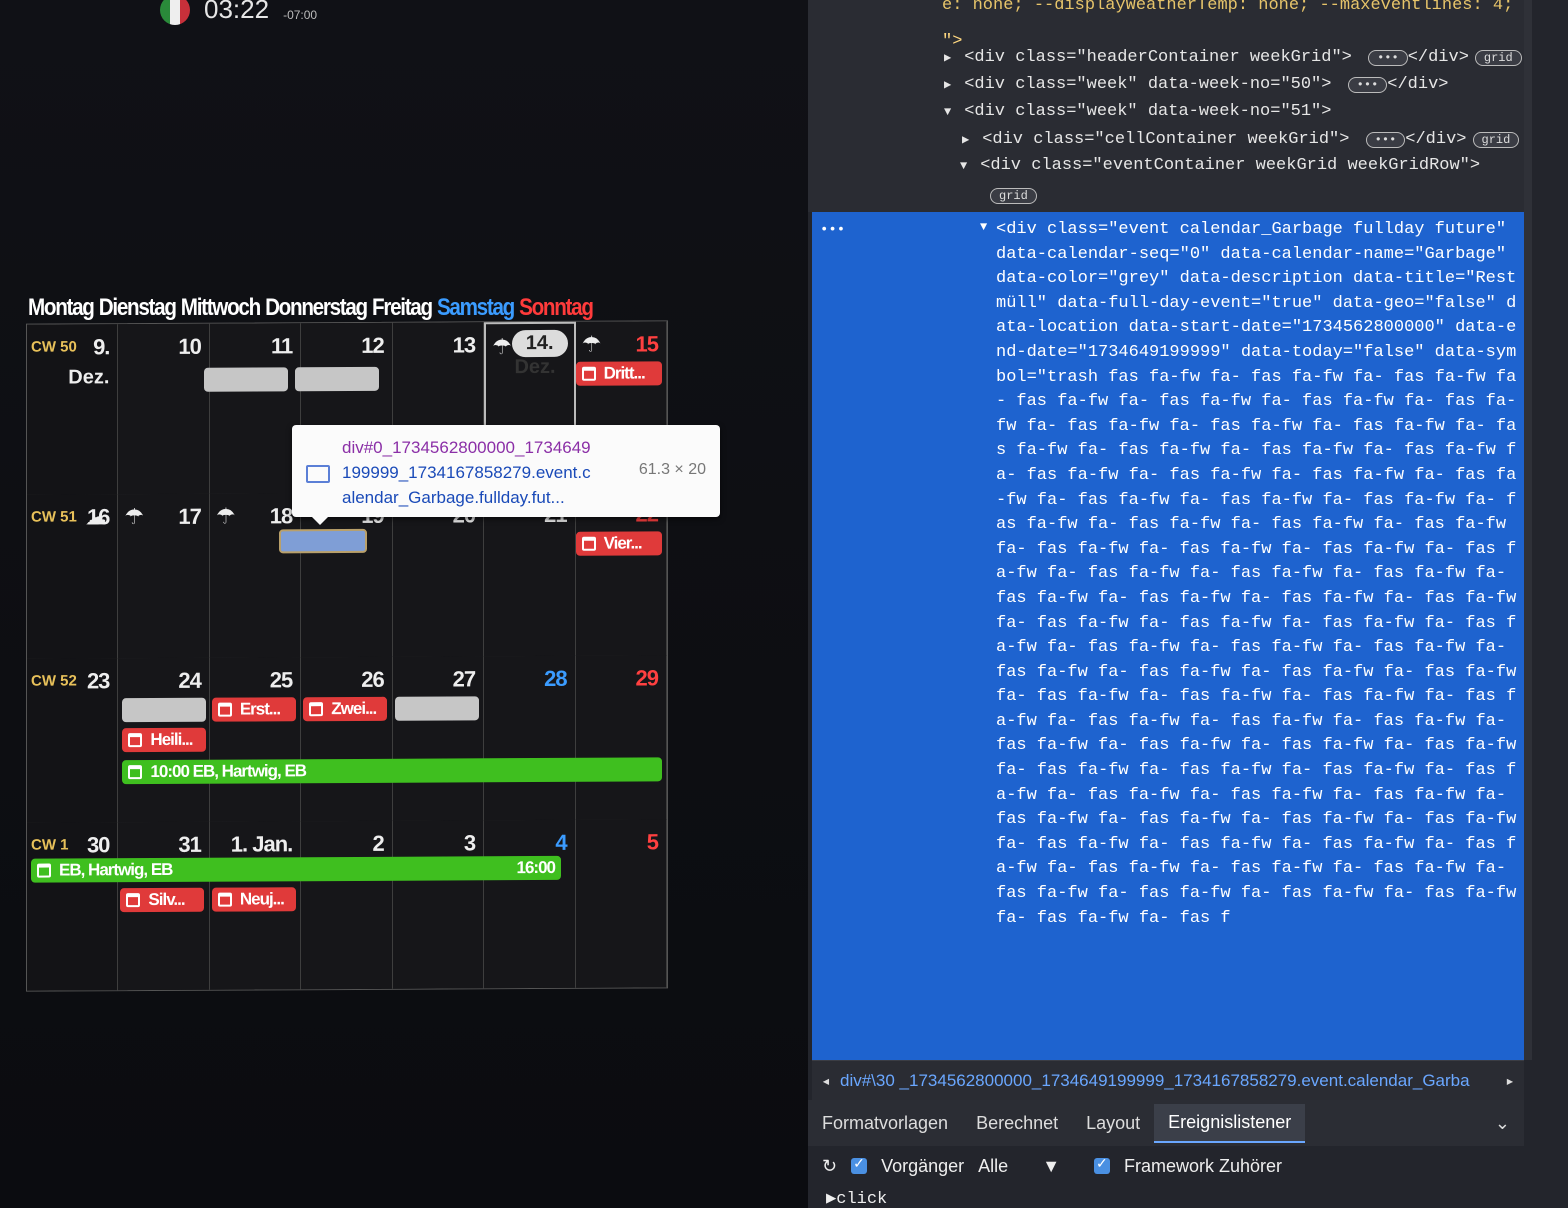 The height and width of the screenshot is (1208, 1568). Describe the element at coordinates (832, 230) in the screenshot. I see `more-dots-icon: •••` at that location.